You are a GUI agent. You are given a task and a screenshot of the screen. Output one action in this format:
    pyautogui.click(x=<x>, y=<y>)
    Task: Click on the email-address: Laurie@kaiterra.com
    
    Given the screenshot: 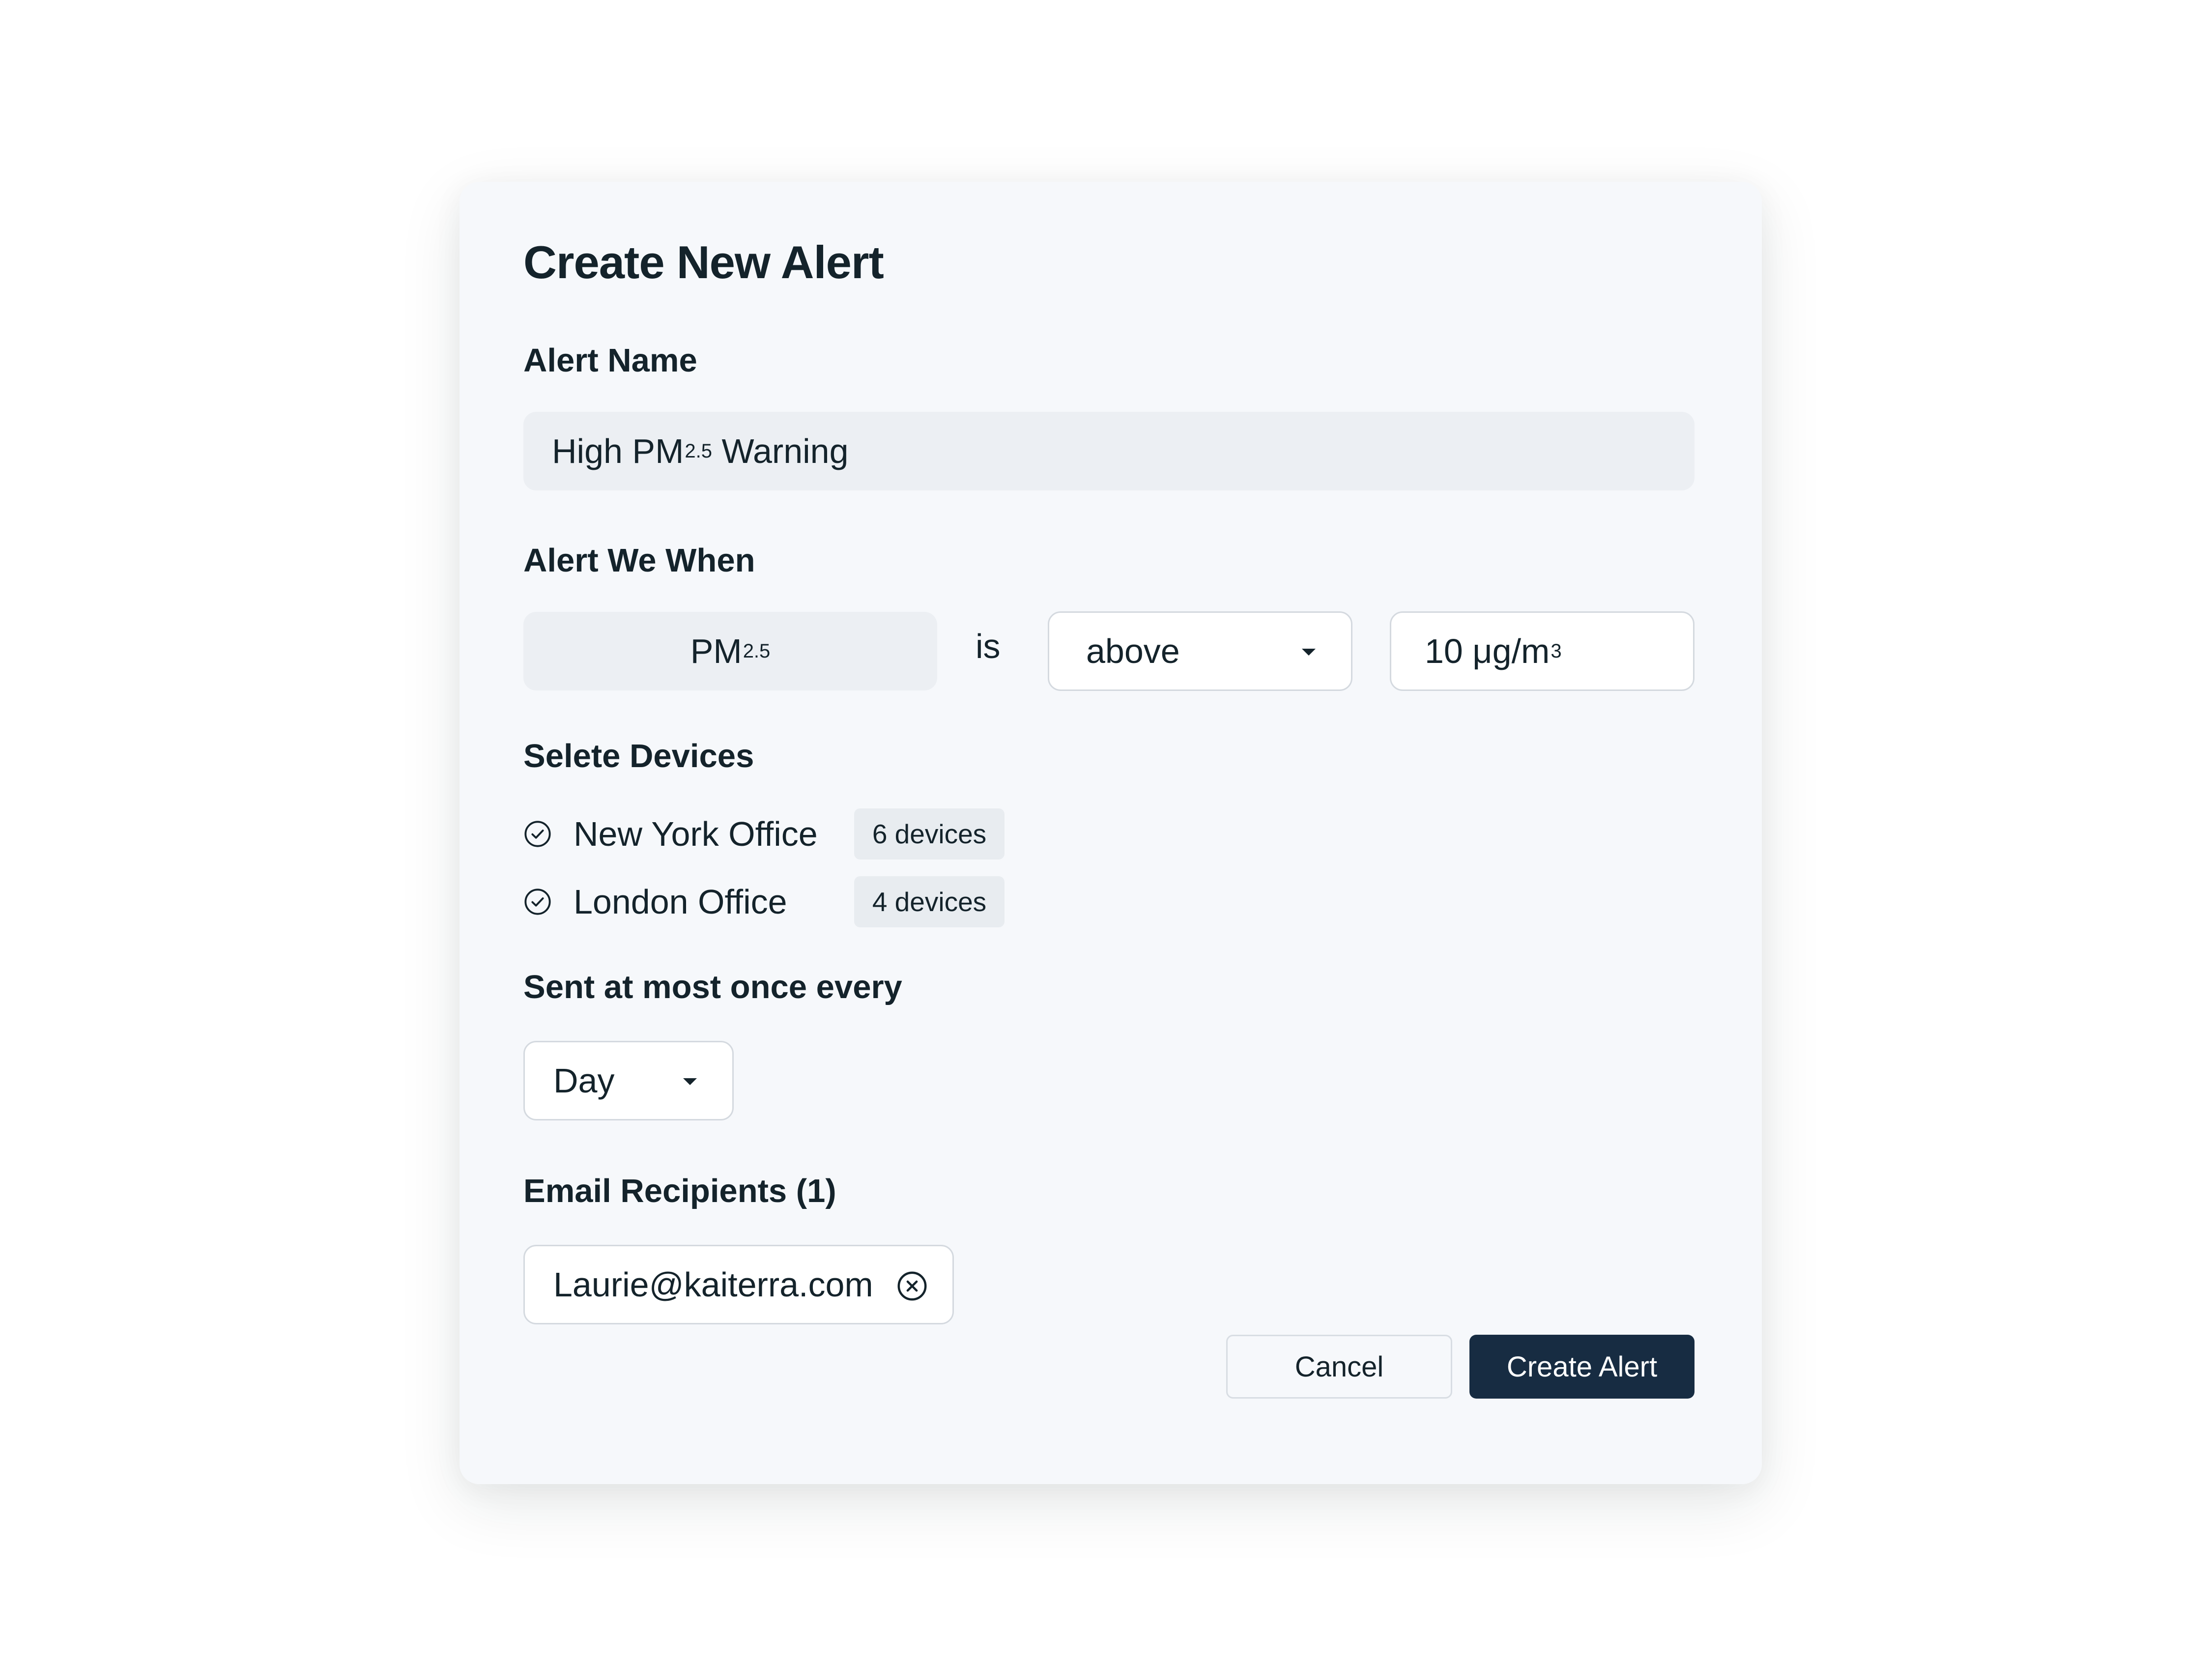 What is the action you would take?
    pyautogui.click(x=713, y=1284)
    